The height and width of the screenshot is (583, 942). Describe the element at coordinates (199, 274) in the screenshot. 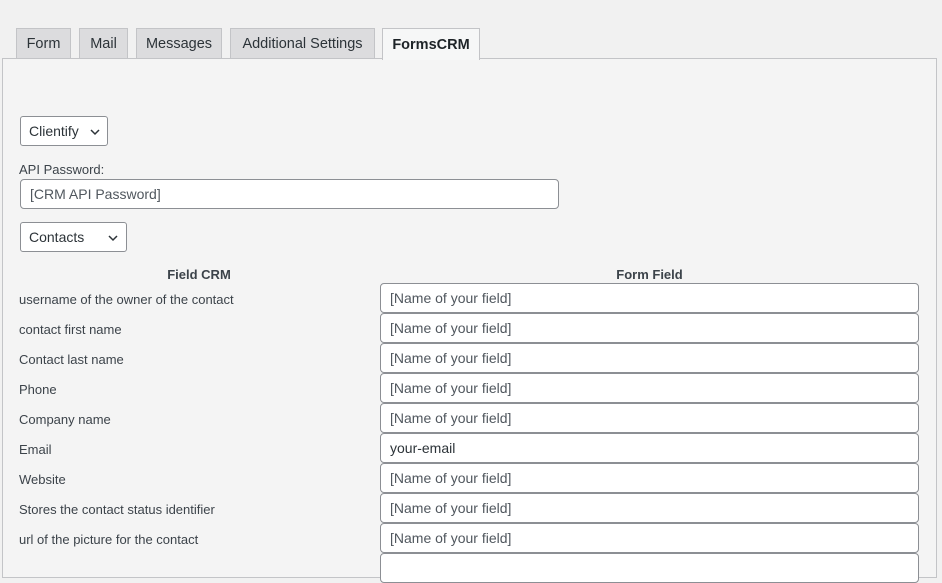

I see `header-field-crm: Field CRM` at that location.